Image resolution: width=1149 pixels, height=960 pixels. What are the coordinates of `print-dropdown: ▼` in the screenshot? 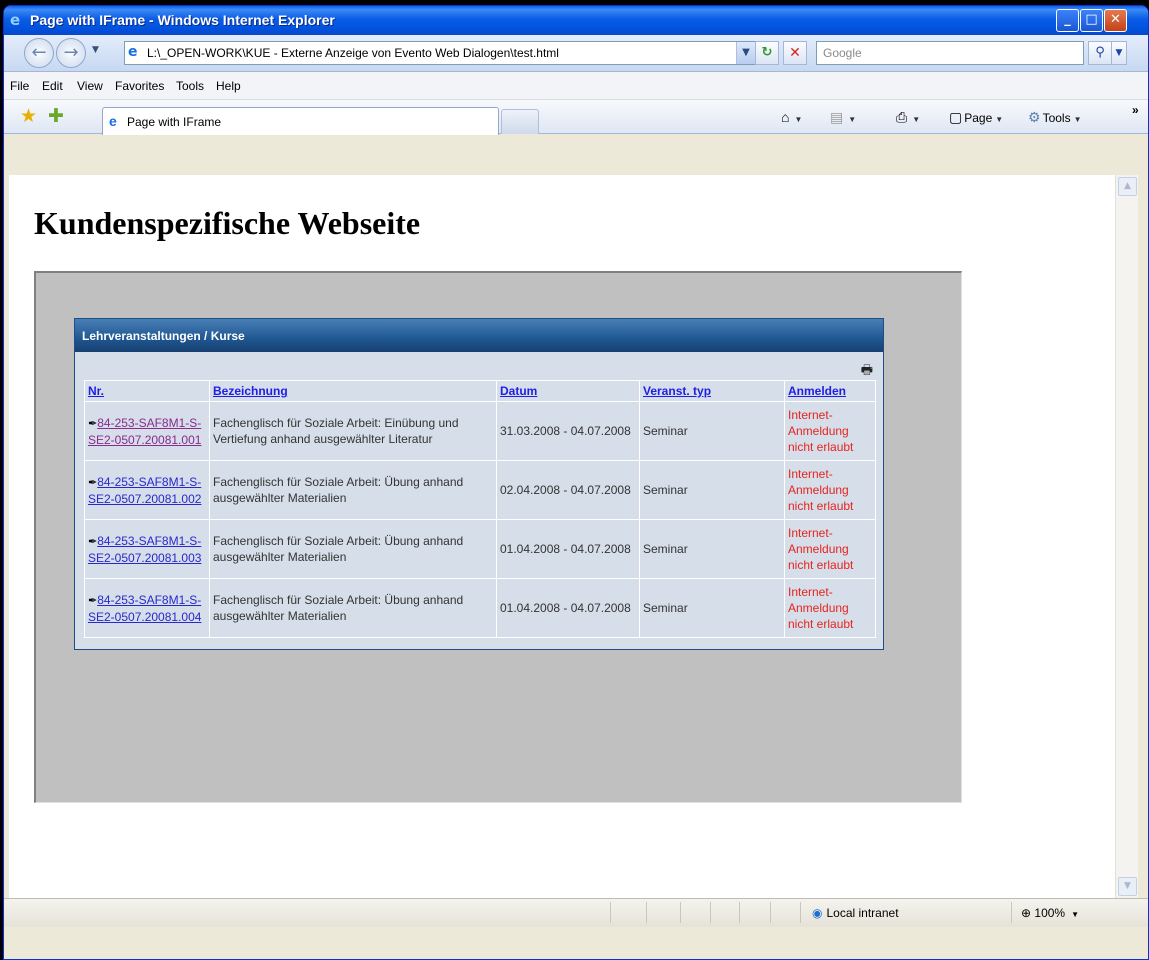 It's located at (916, 119).